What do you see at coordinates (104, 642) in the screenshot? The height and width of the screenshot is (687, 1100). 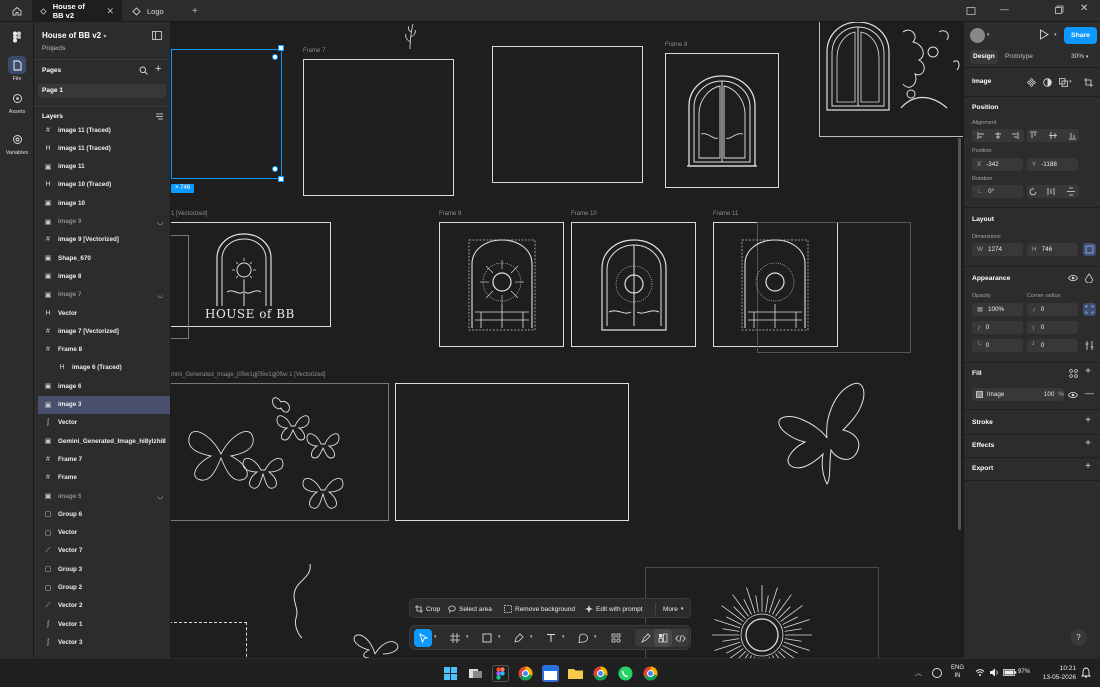 I see `layer-row: ʃ Vector 3` at bounding box center [104, 642].